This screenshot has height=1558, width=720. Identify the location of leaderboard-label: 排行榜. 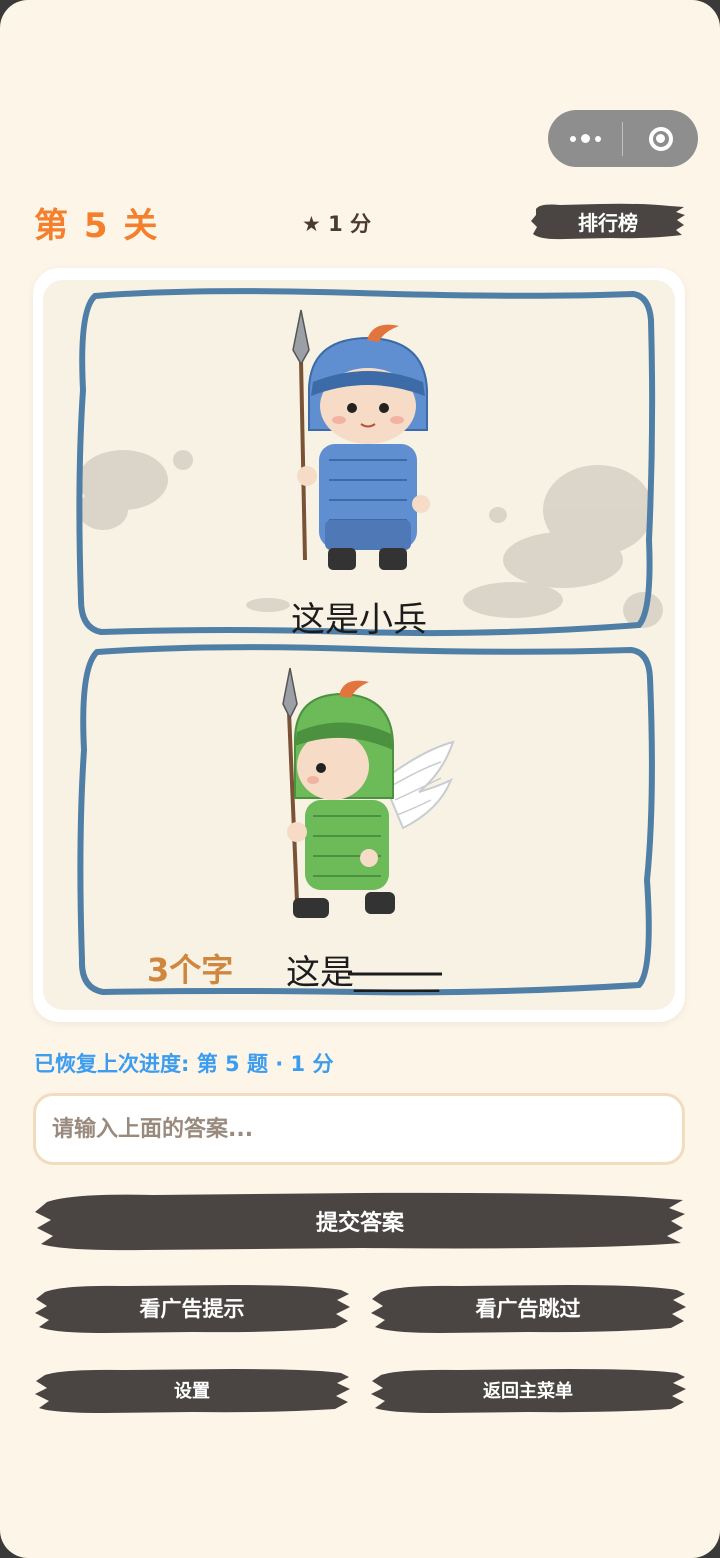
(608, 222).